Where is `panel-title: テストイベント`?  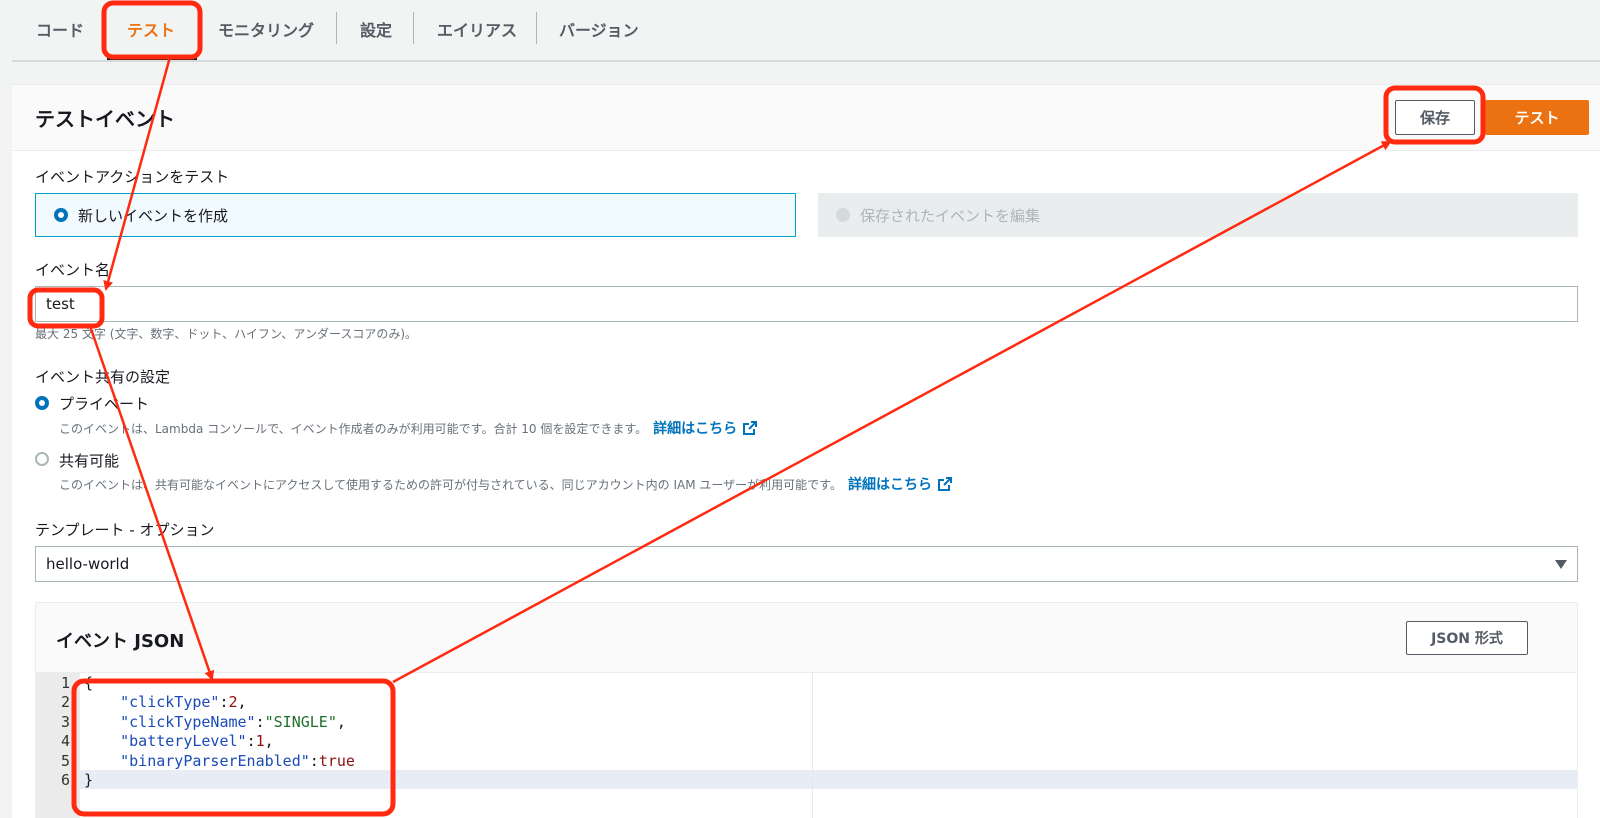
panel-title: テストイベント is located at coordinates (105, 119).